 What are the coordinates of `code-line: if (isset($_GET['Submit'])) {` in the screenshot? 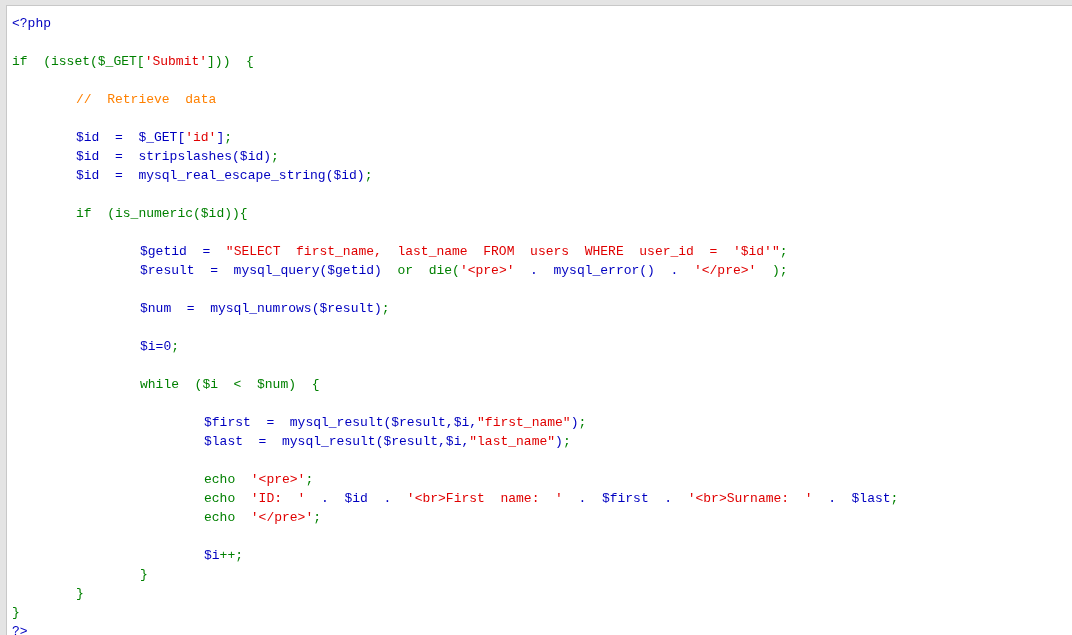 It's located at (133, 62).